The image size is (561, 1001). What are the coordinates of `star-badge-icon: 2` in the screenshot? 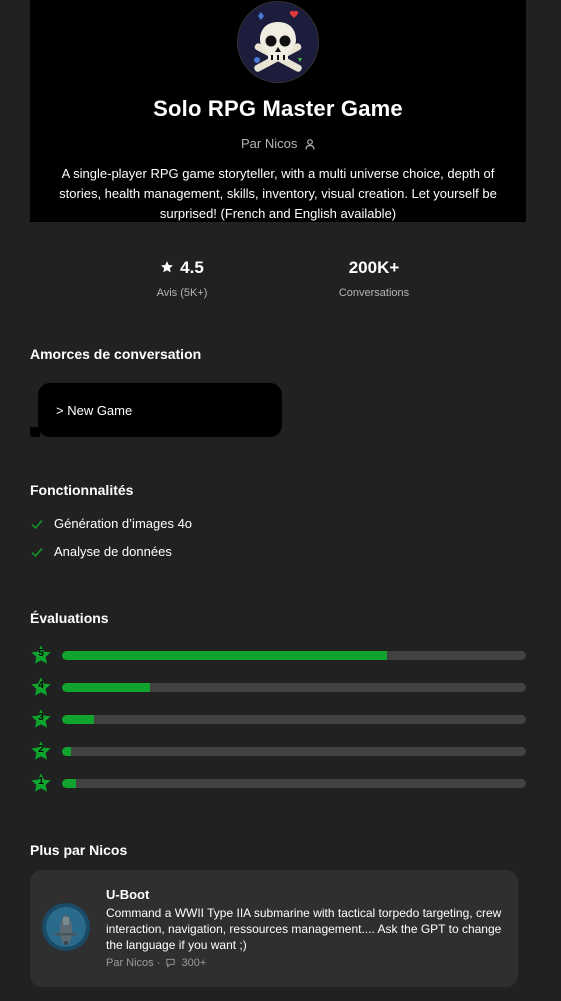 It's located at (41, 751).